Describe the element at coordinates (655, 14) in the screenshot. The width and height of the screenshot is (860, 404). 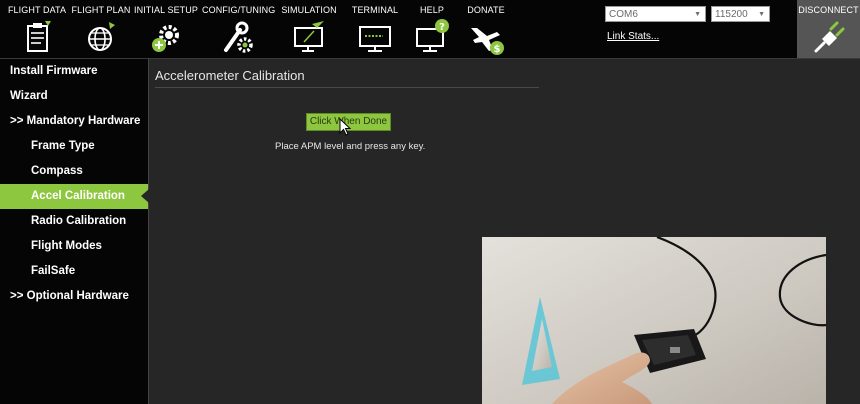
I see `port-select: COM6 ▼` at that location.